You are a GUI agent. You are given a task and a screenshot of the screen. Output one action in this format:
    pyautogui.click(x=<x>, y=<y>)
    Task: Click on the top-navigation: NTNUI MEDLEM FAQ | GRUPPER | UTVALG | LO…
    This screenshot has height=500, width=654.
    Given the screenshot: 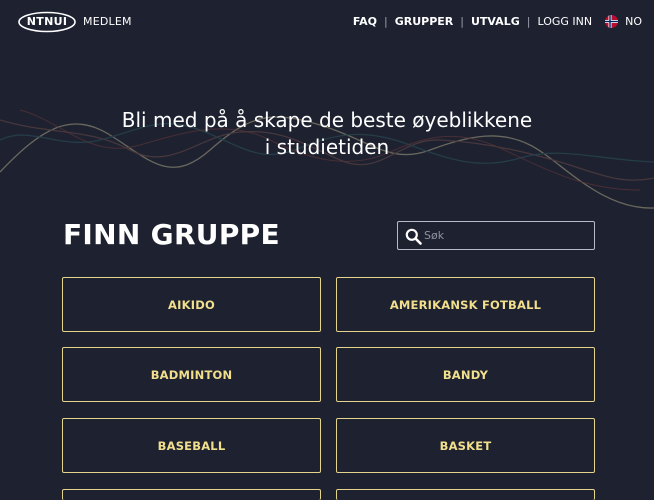 What is the action you would take?
    pyautogui.click(x=327, y=23)
    